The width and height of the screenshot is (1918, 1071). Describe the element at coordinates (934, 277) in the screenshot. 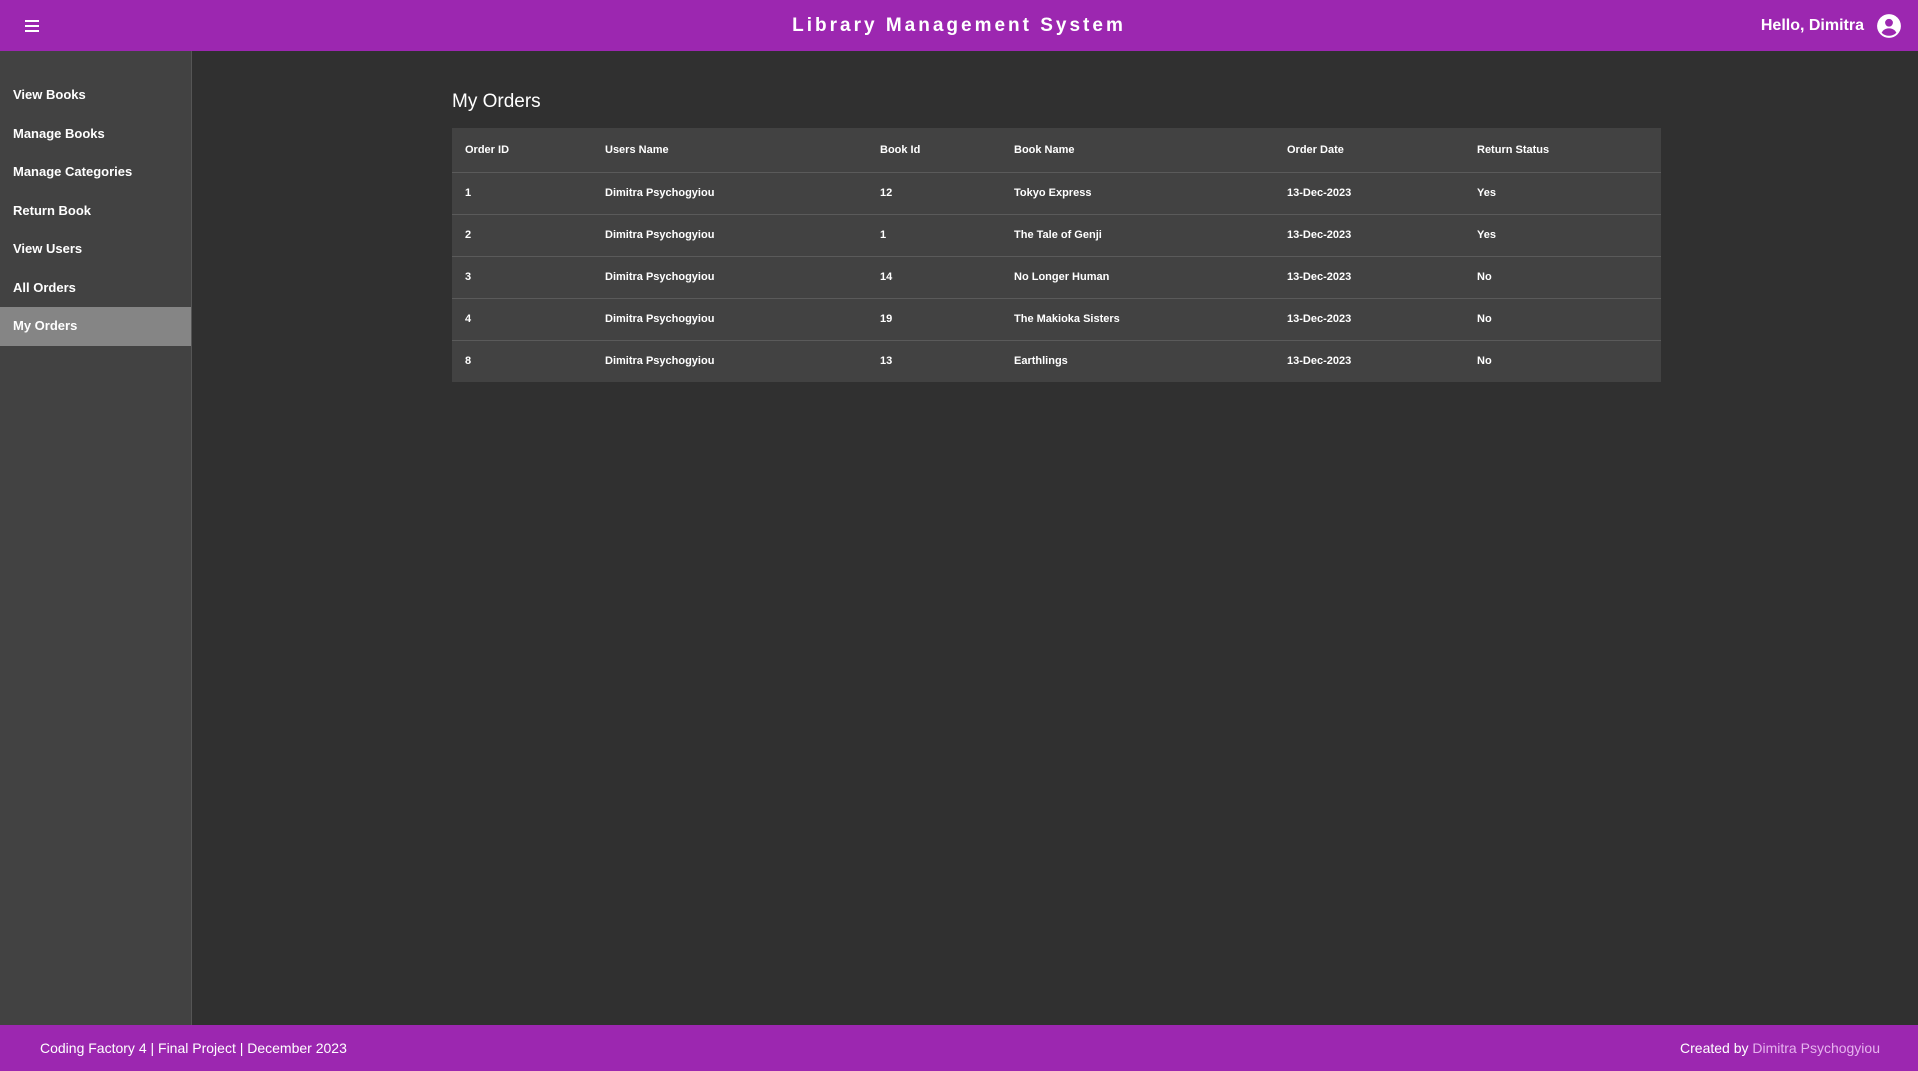

I see `cell-book-id: 14` at that location.